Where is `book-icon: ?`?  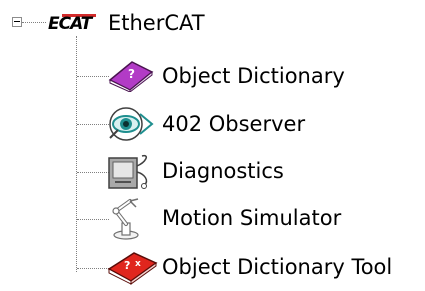 book-icon: ? is located at coordinates (131, 76).